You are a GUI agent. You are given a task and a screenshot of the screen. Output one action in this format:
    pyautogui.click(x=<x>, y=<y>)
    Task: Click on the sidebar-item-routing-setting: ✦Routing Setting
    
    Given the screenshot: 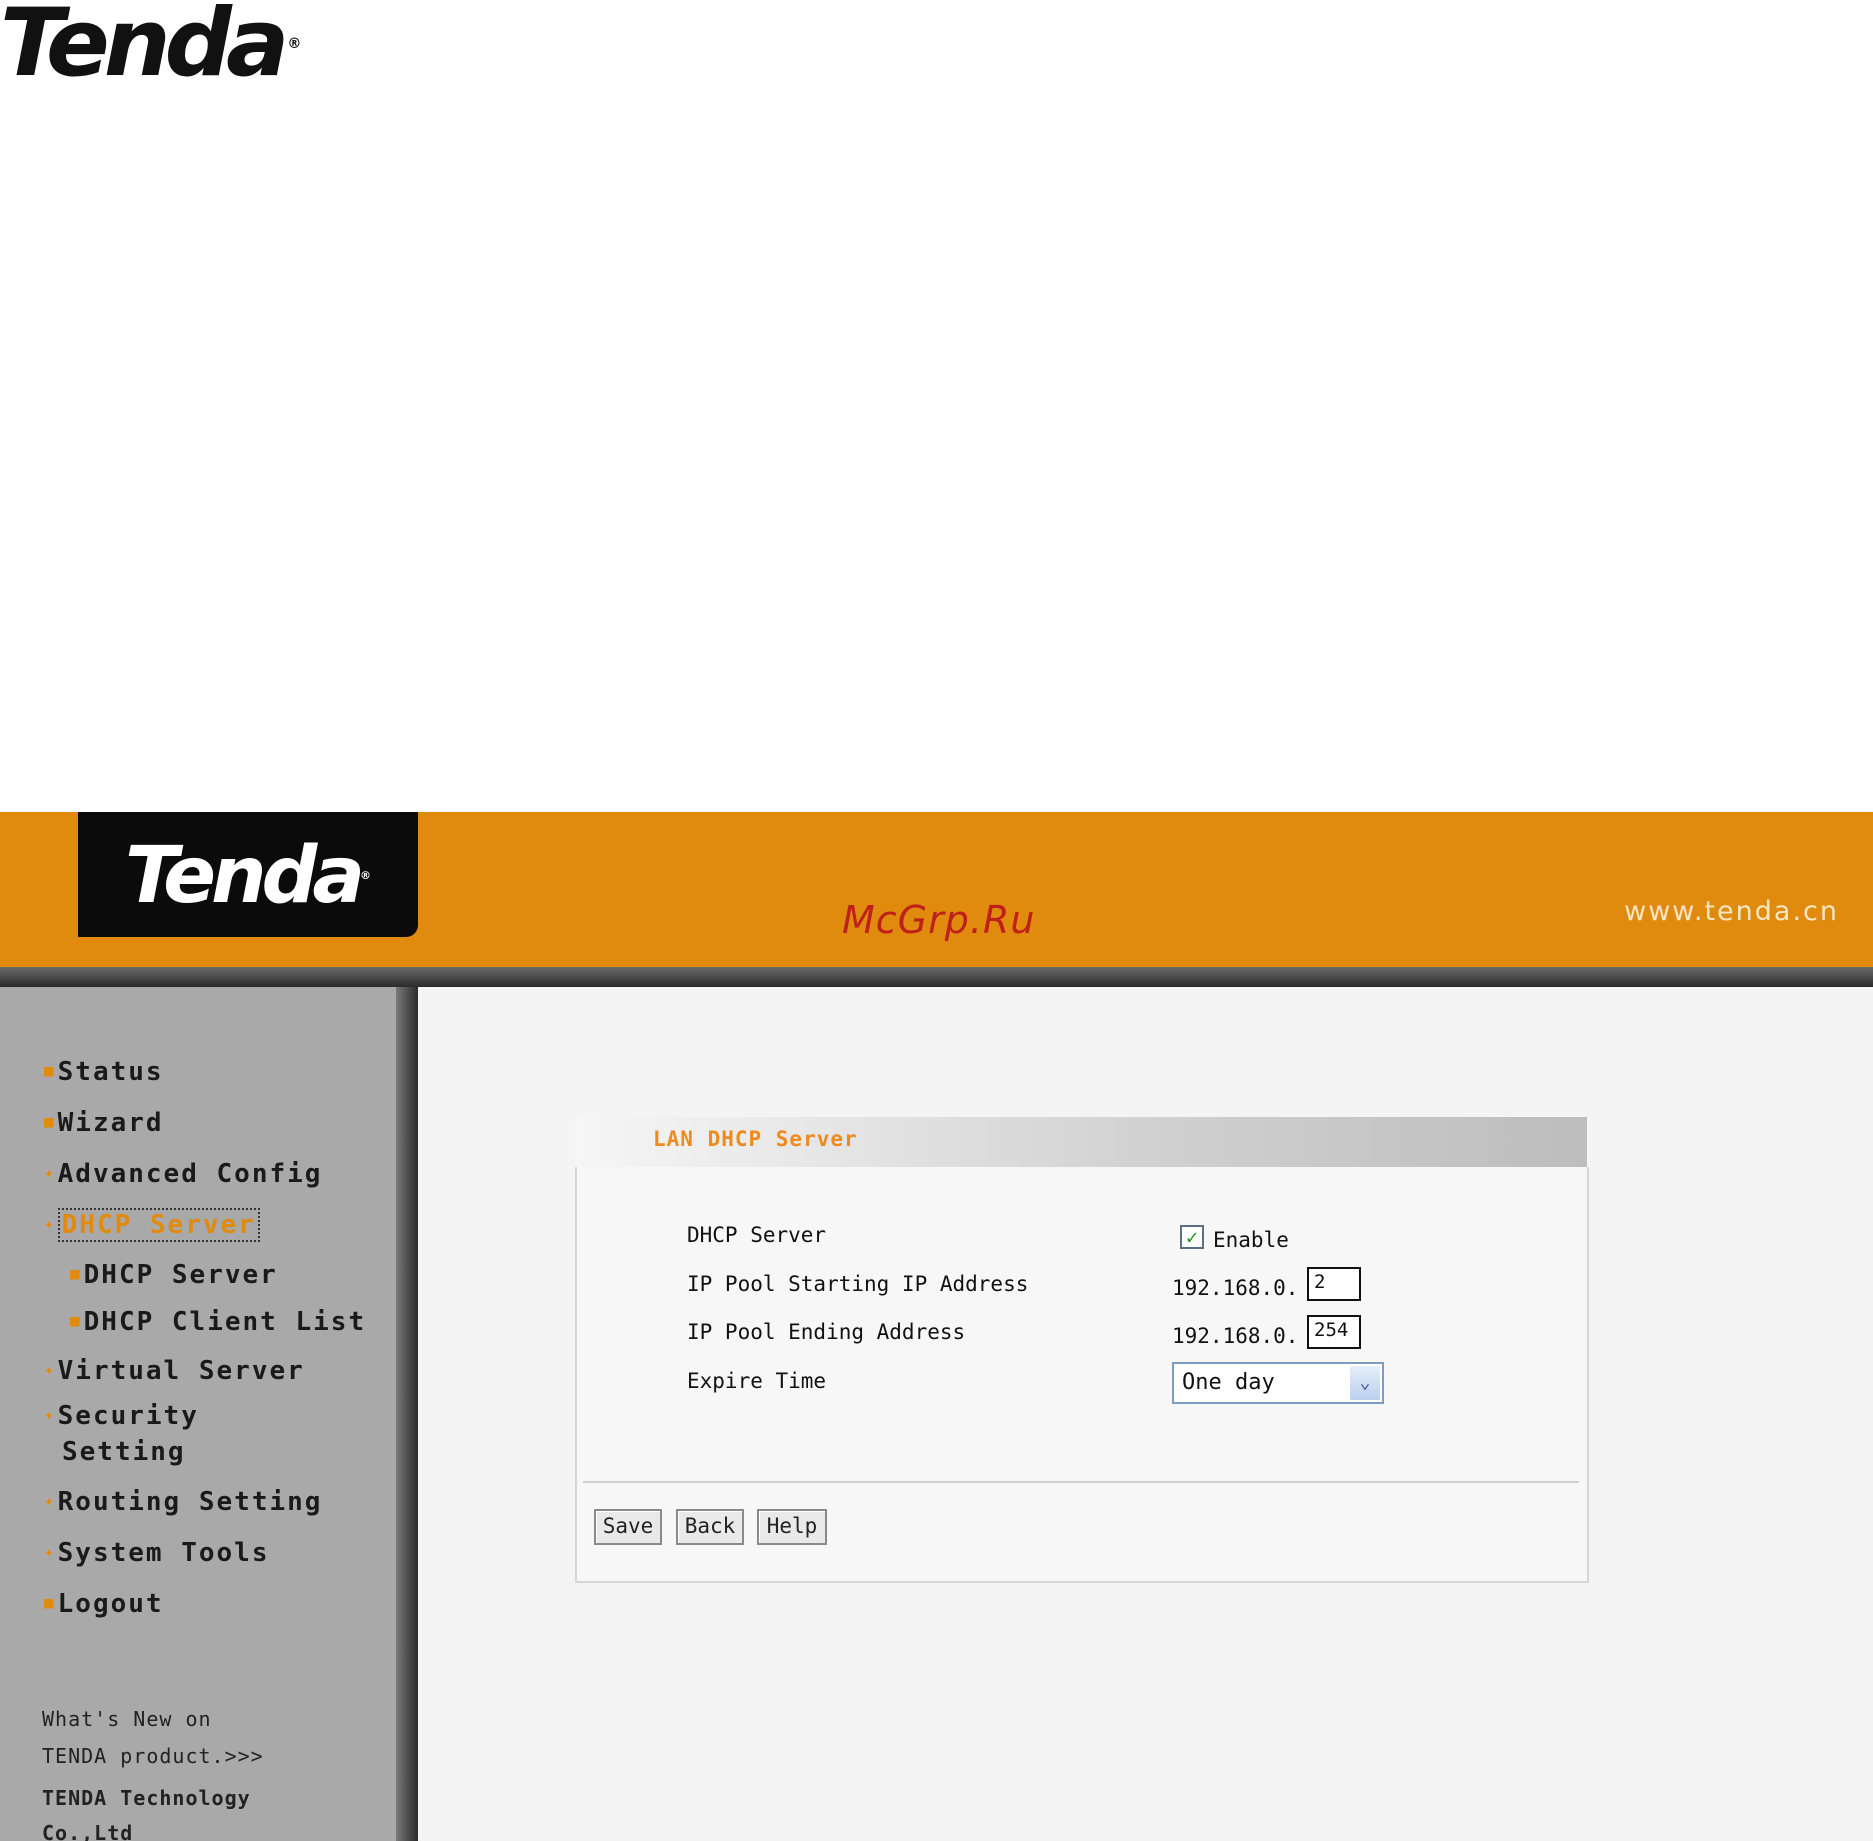 What is the action you would take?
    pyautogui.click(x=183, y=1502)
    